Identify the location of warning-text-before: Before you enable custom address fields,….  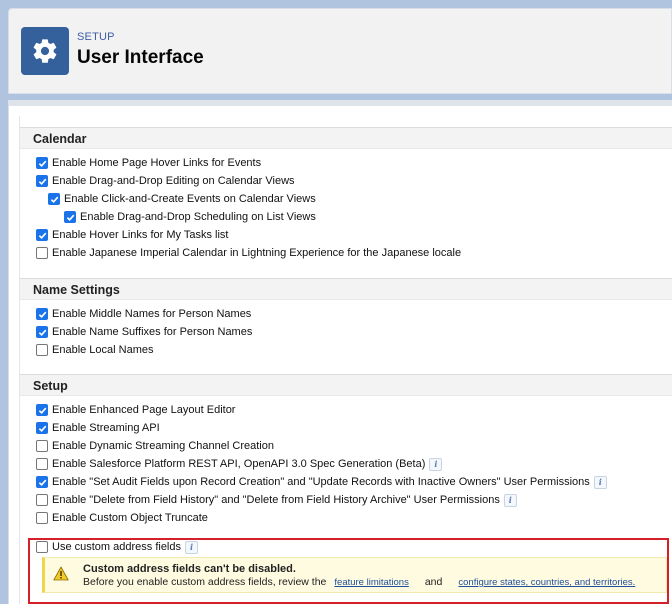
(205, 582).